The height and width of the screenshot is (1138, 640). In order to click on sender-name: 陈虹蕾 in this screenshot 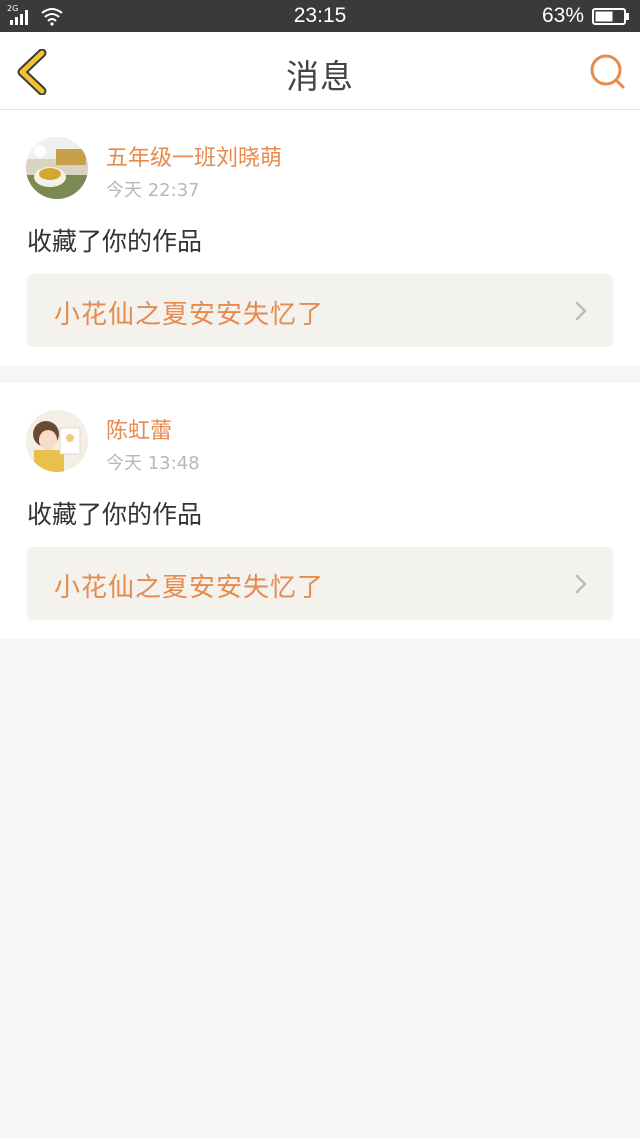, I will do `click(139, 429)`.